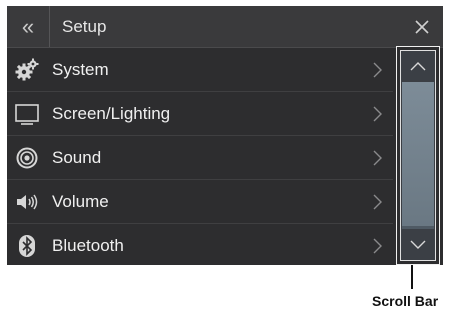 This screenshot has width=454, height=321. Describe the element at coordinates (405, 301) in the screenshot. I see `callout-label: Scroll Bar` at that location.